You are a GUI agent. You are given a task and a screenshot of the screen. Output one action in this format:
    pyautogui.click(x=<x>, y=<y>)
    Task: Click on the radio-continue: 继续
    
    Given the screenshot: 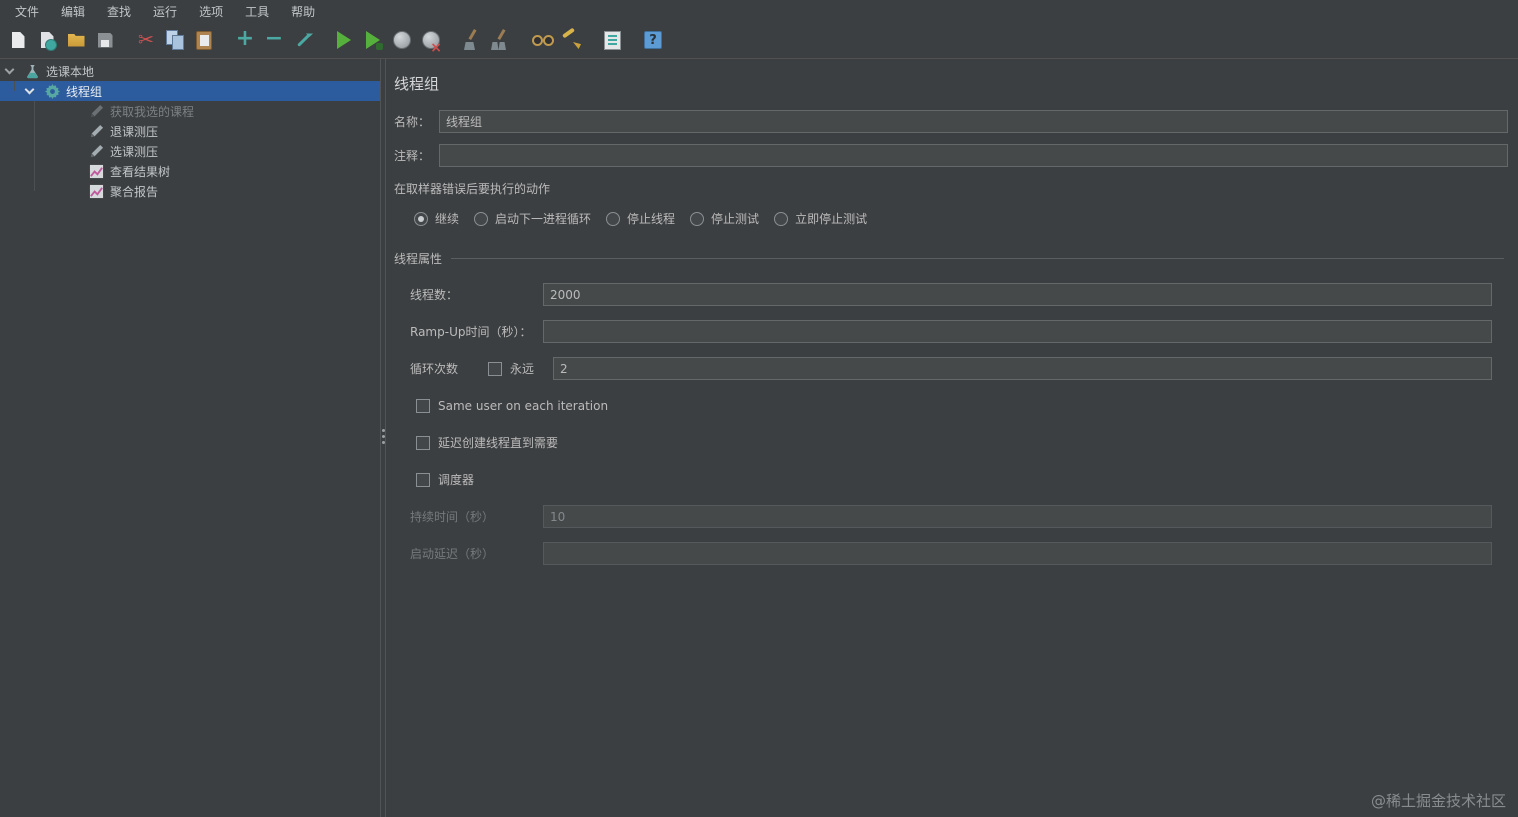 What is the action you would take?
    pyautogui.click(x=436, y=218)
    